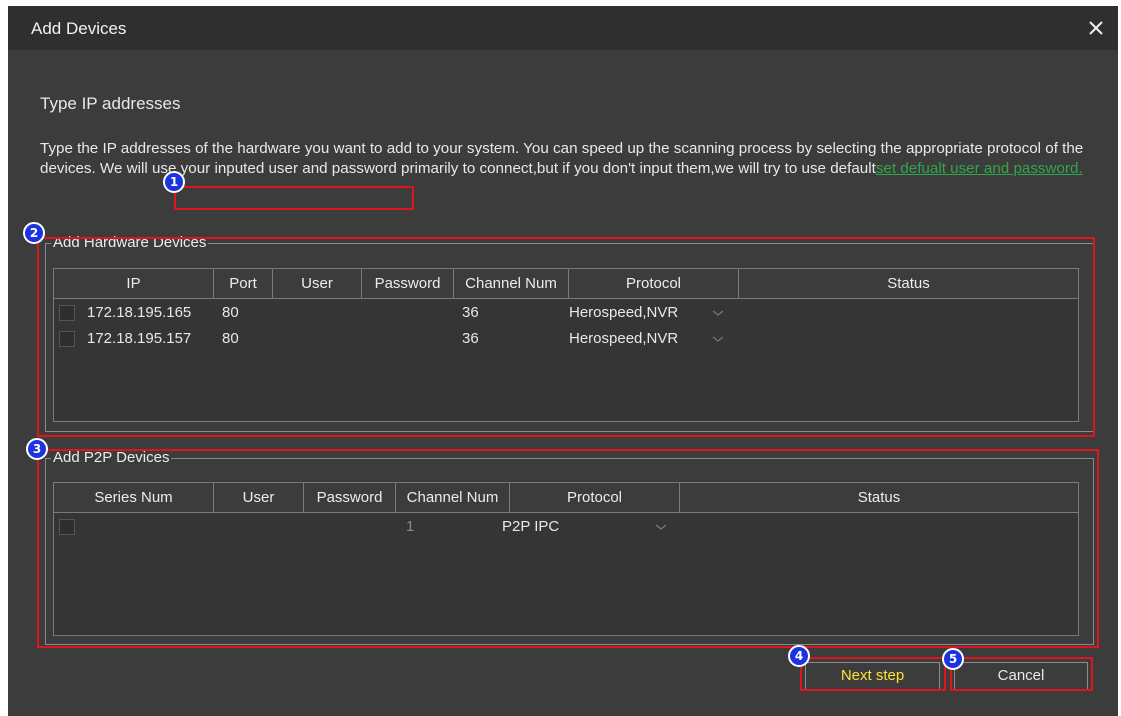 The height and width of the screenshot is (716, 1121). I want to click on column-header-ip: IP, so click(134, 283).